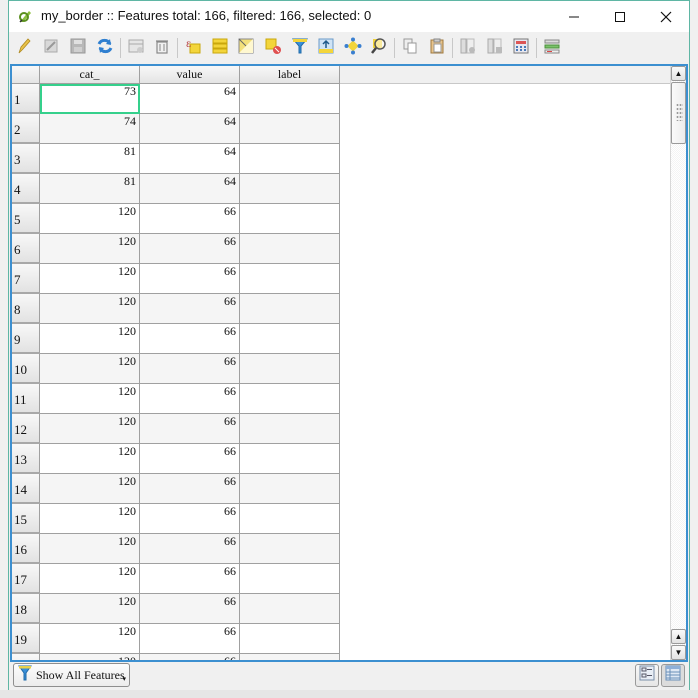  Describe the element at coordinates (26, 657) in the screenshot. I see `row-header: 20` at that location.